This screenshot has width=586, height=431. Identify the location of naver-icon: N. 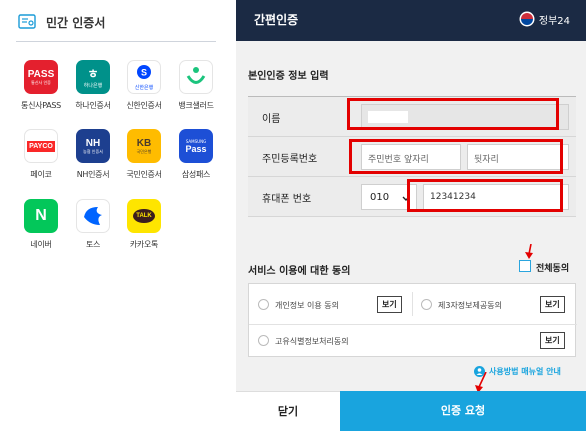
(41, 216).